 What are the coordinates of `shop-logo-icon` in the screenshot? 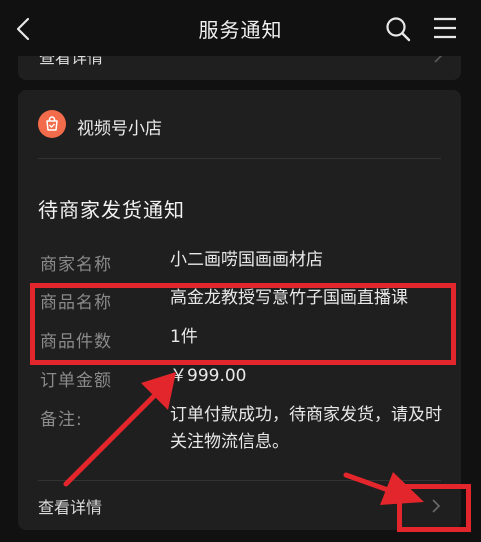 It's located at (52, 124).